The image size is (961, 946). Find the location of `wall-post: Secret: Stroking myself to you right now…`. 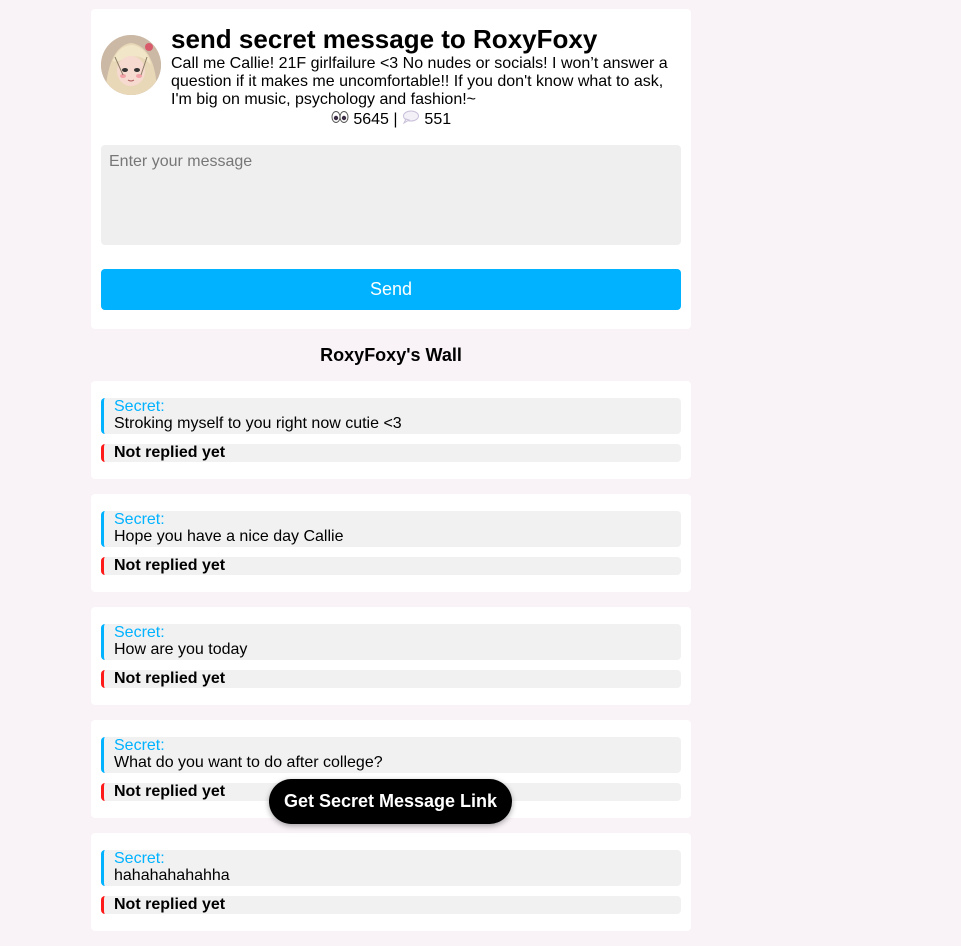

wall-post: Secret: Stroking myself to you right now… is located at coordinates (391, 430).